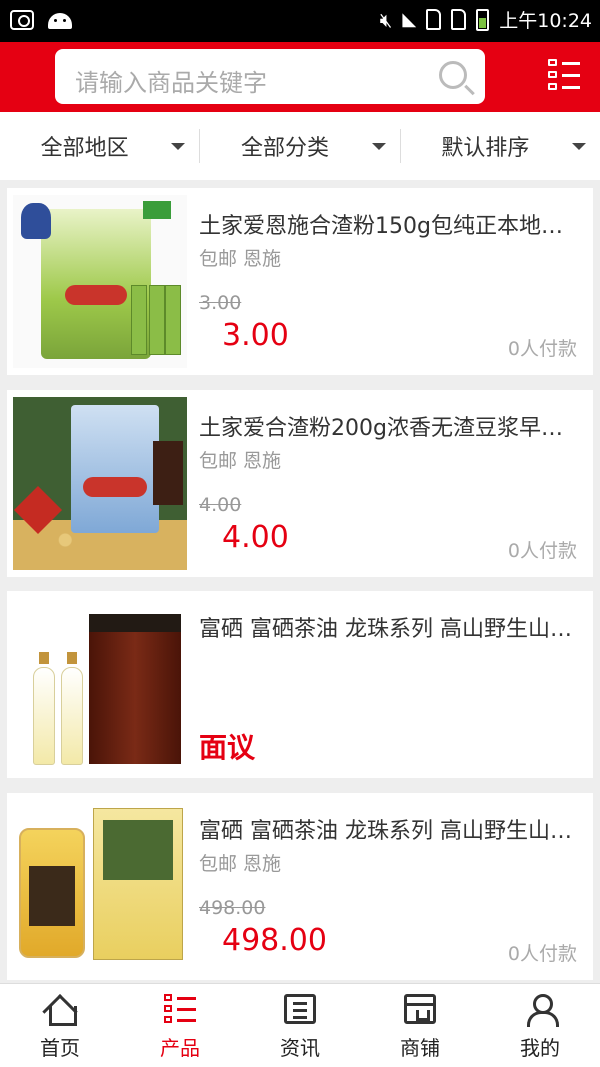 The image size is (600, 1067). What do you see at coordinates (409, 19) in the screenshot?
I see `wifi-icon: ◣` at bounding box center [409, 19].